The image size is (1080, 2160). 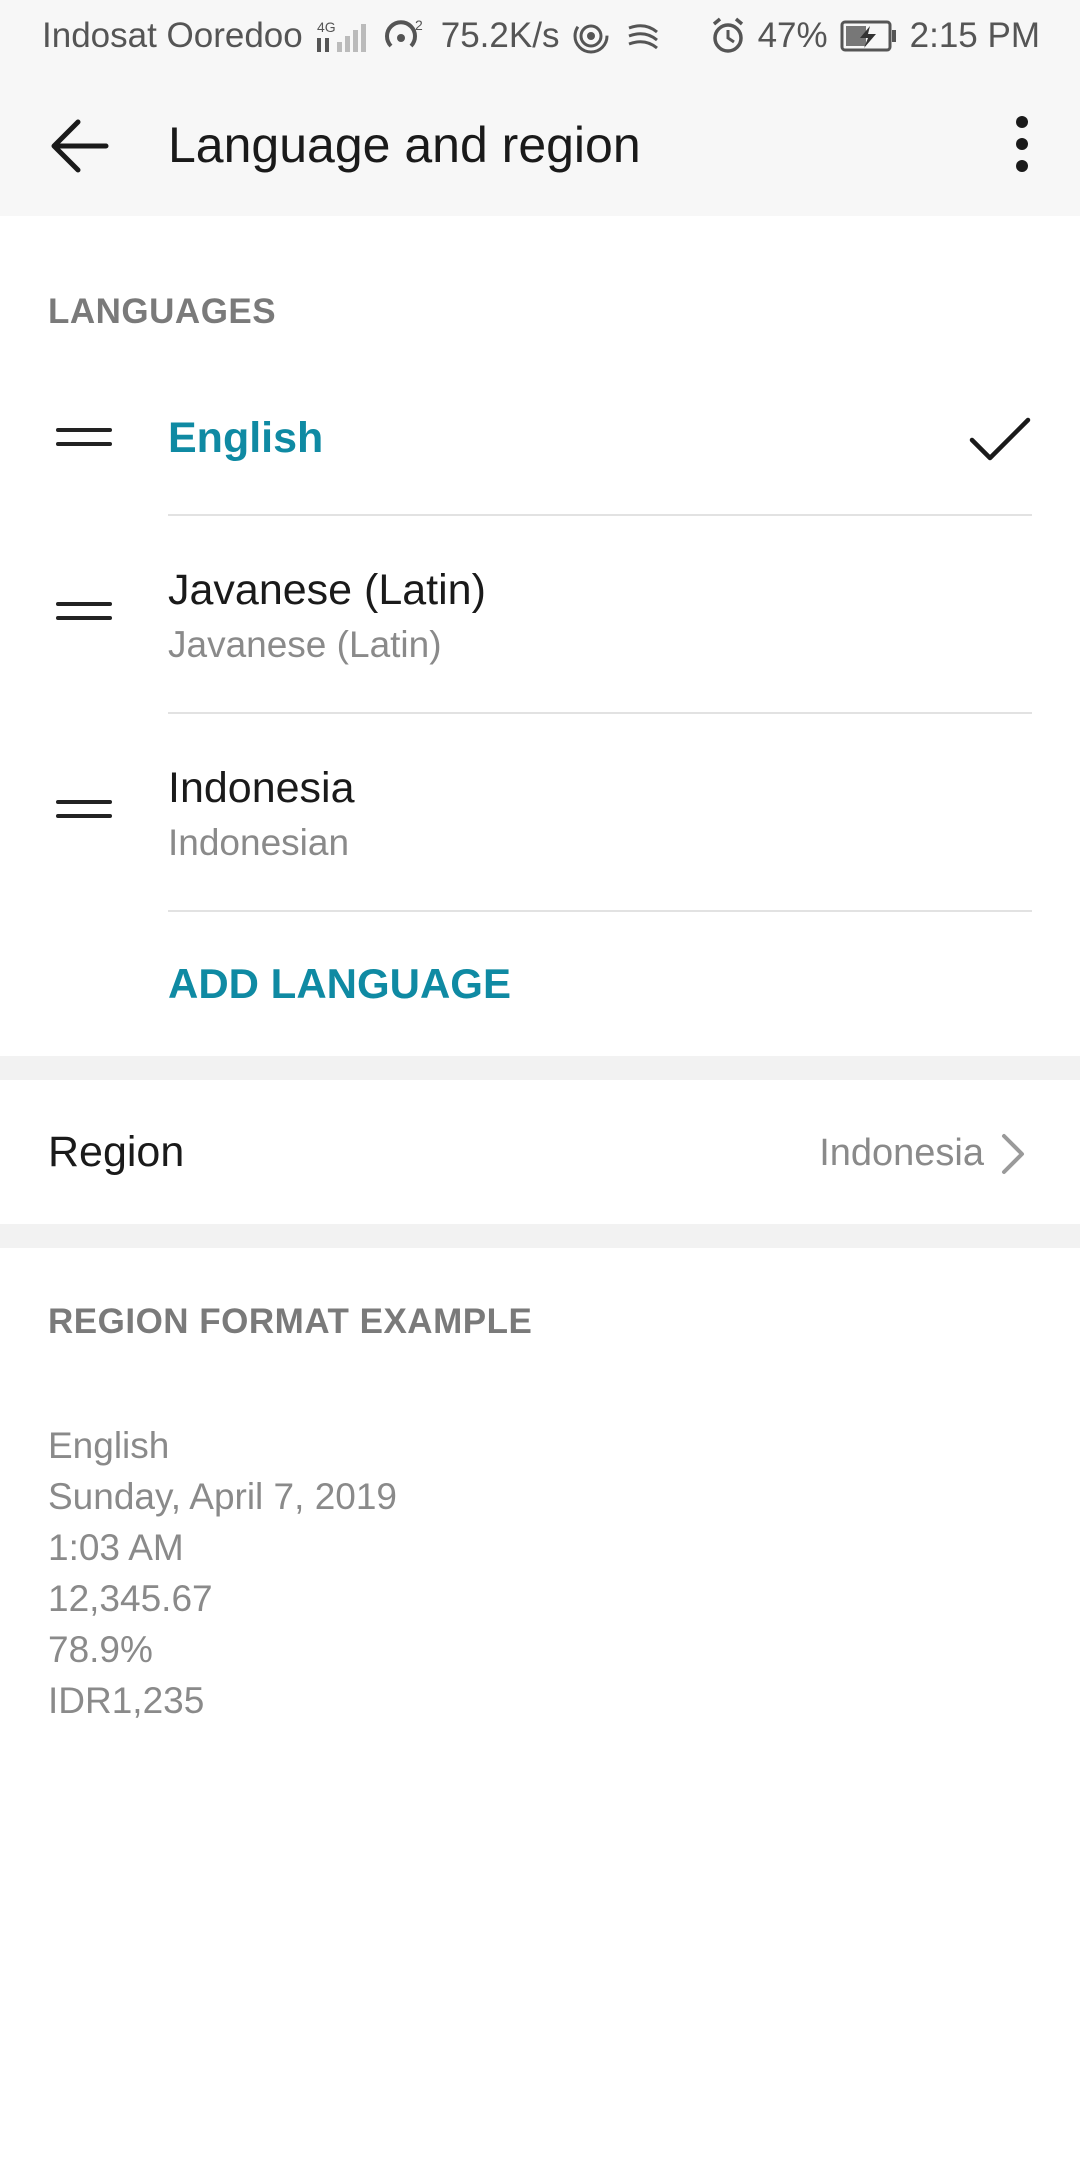 I want to click on status-bar: Indosat Ooredoo 4G 2 75.2K/s 47% 2:15 PM, so click(x=540, y=36).